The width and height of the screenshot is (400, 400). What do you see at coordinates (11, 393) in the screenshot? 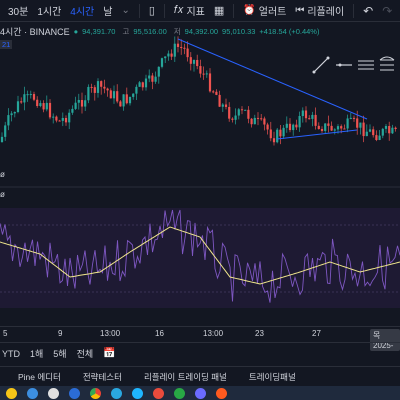
I see `weather-icon` at bounding box center [11, 393].